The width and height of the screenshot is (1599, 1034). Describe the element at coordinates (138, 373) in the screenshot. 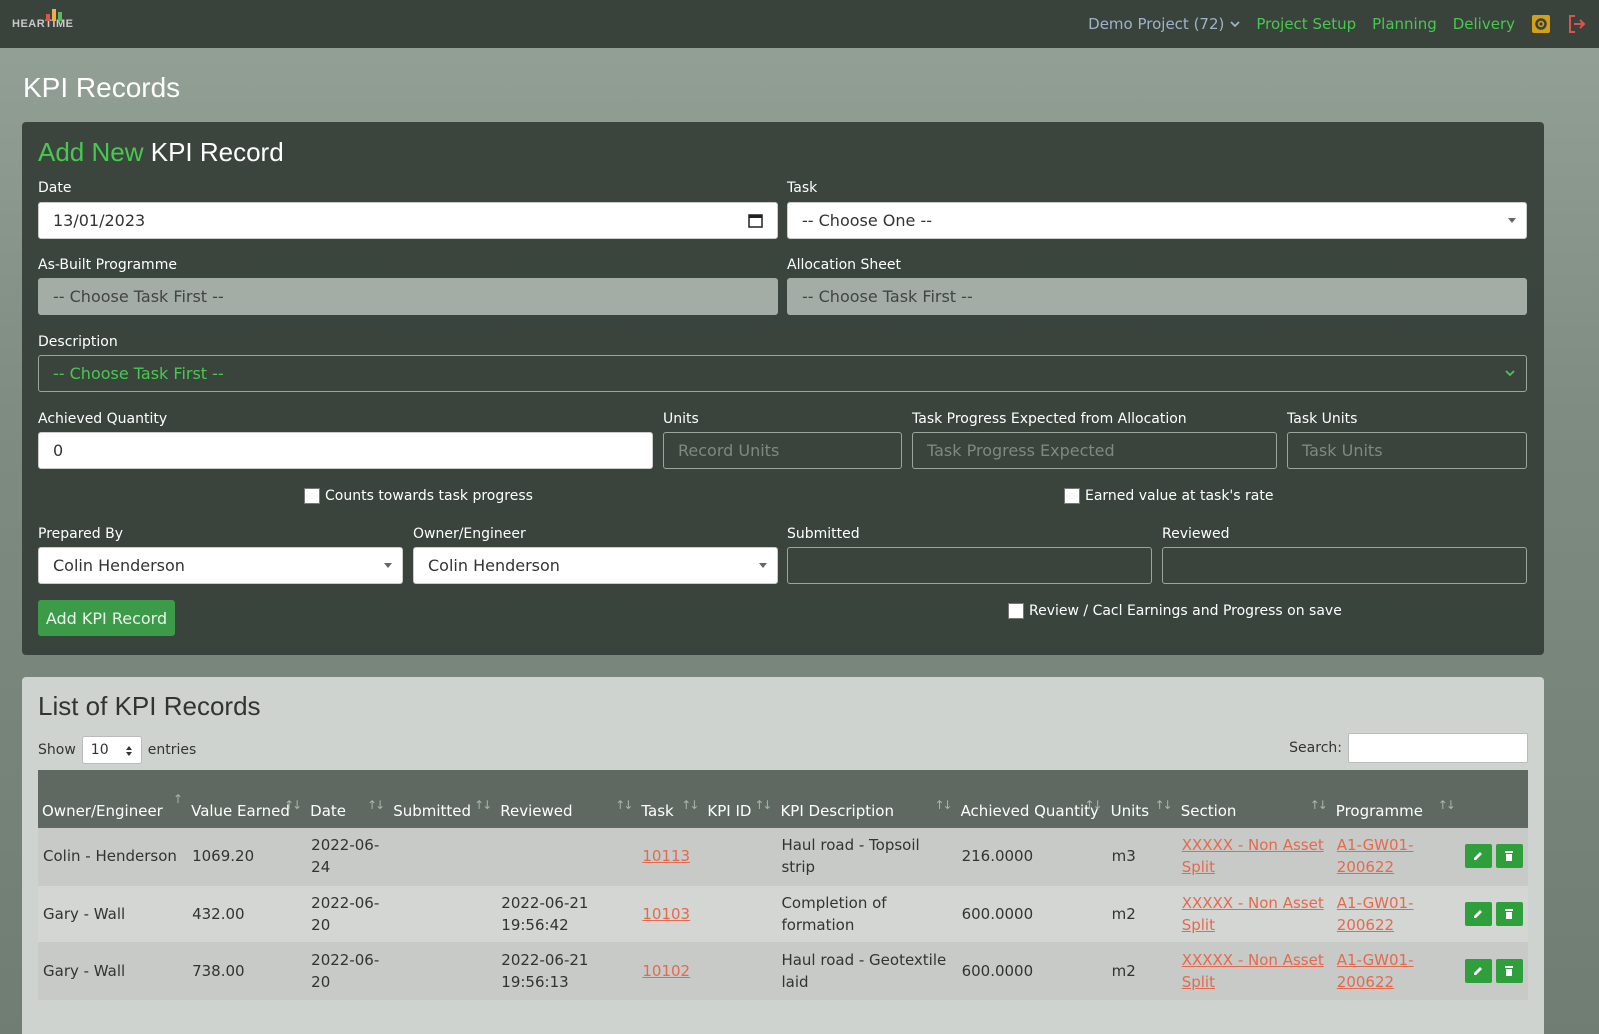

I see `description-value: -- Choose Task First --` at that location.